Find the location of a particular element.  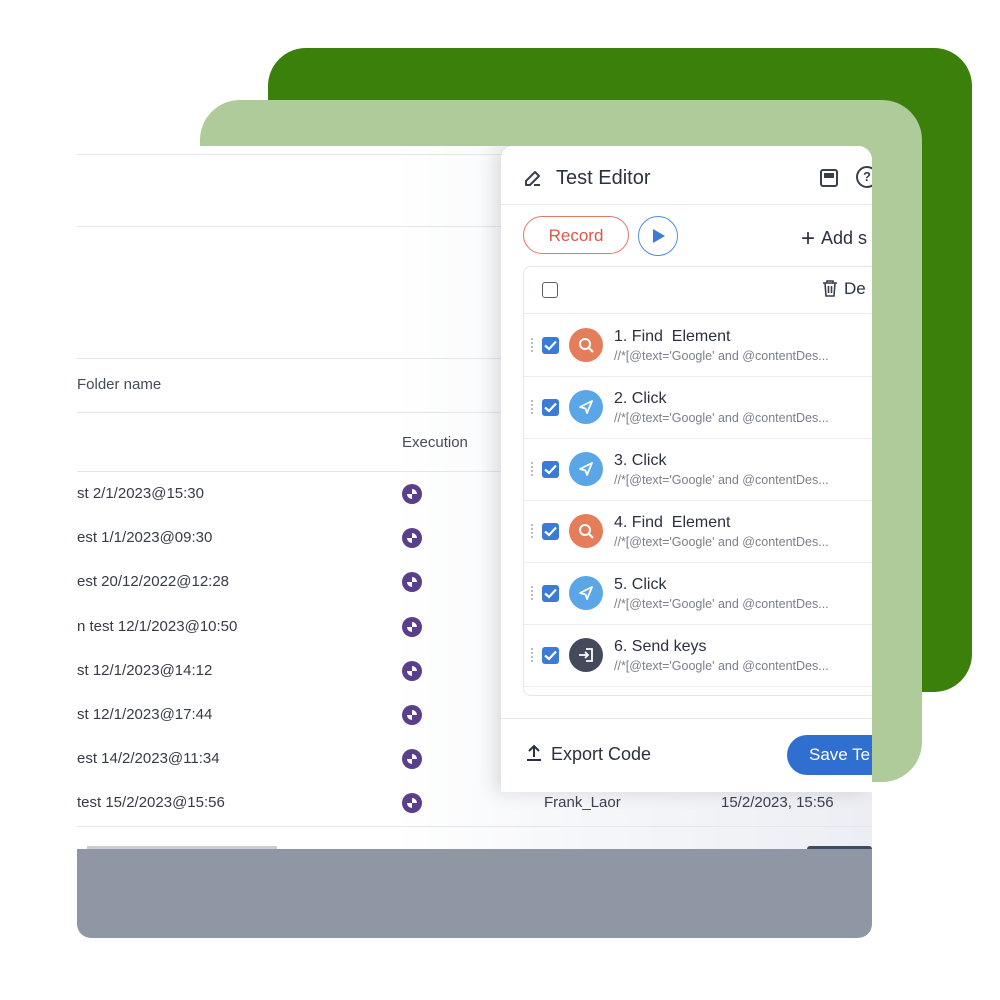

test-name: n test 12/1/2023@10:50 is located at coordinates (157, 626).